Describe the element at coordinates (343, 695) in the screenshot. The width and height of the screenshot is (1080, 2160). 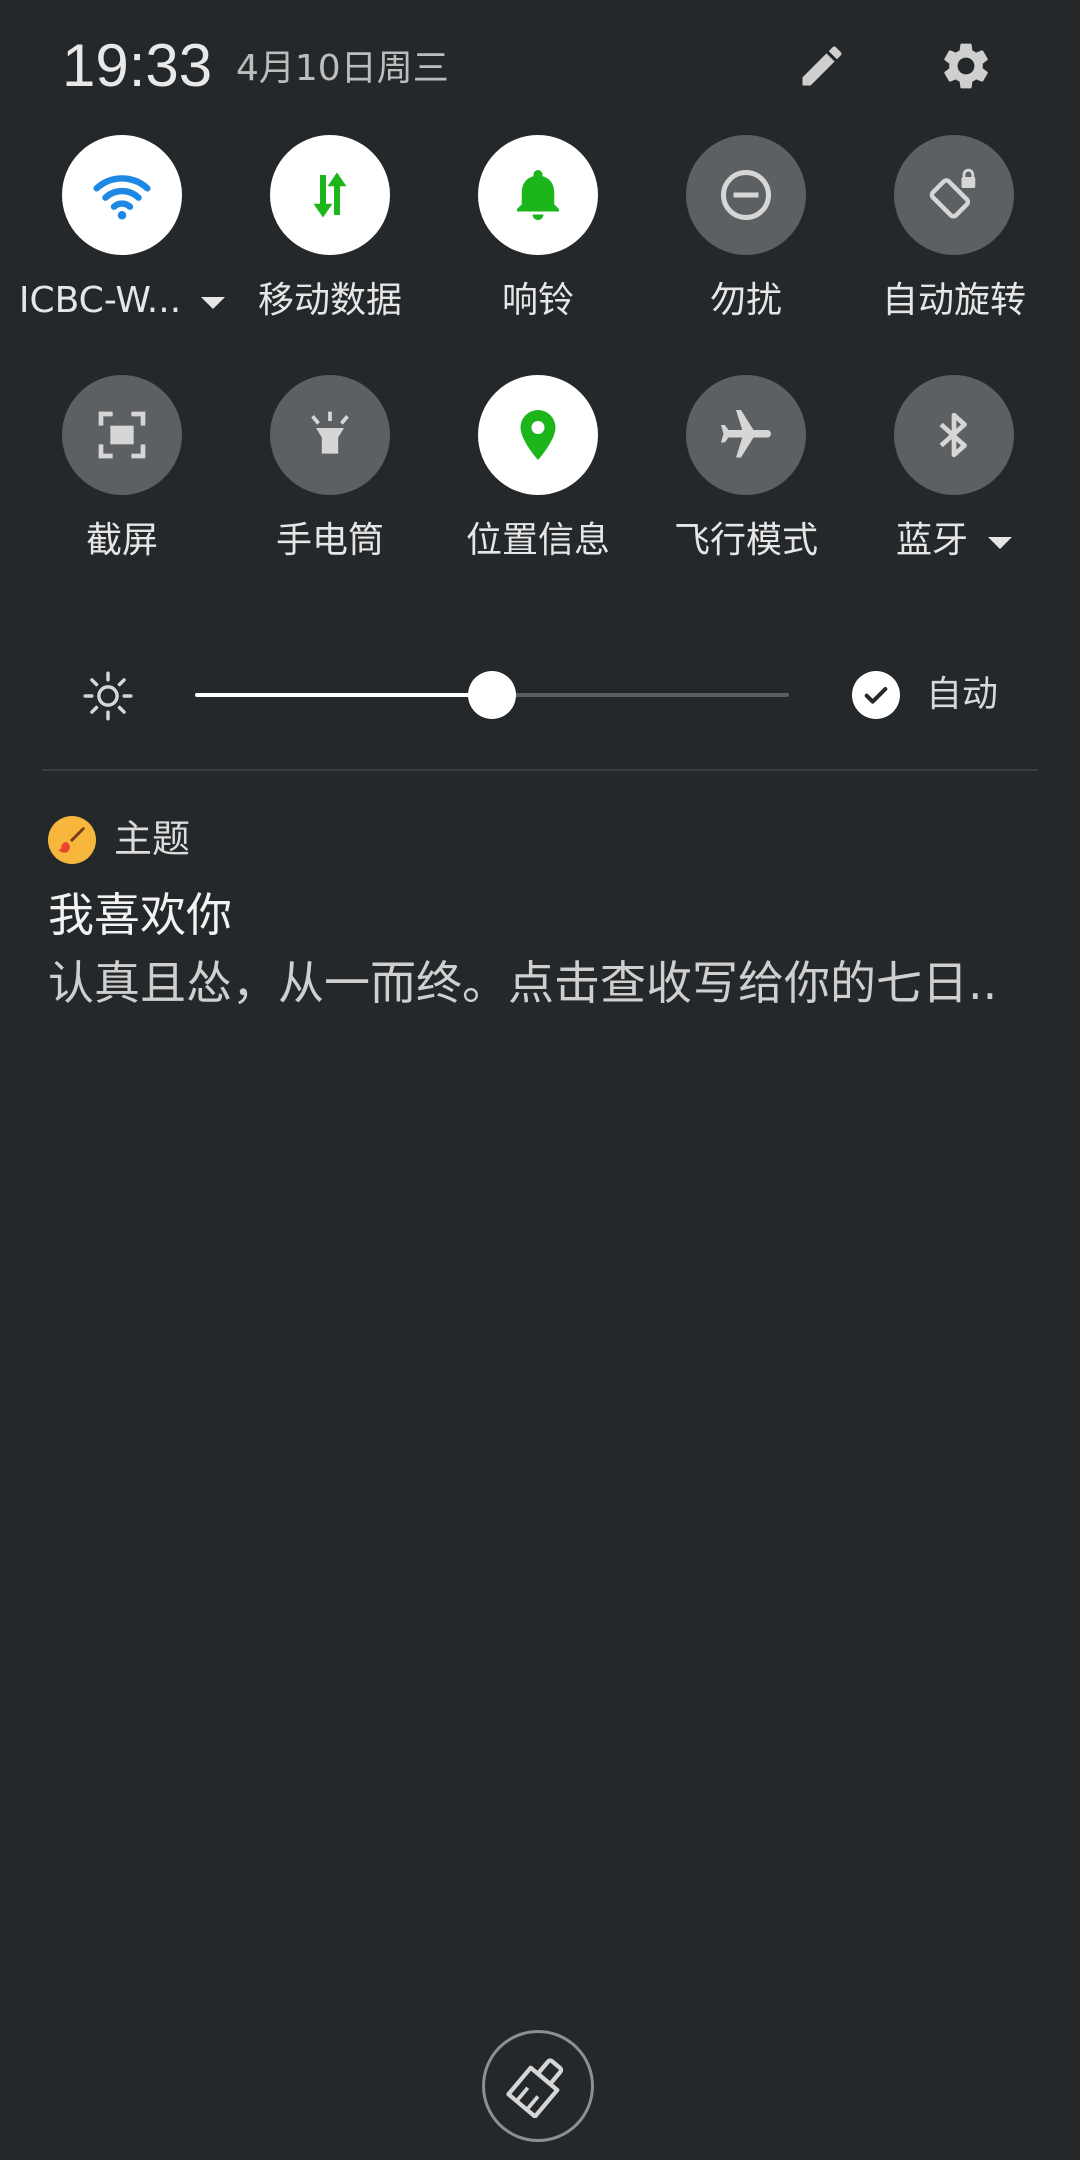
I see `brightness-slider-fill` at that location.